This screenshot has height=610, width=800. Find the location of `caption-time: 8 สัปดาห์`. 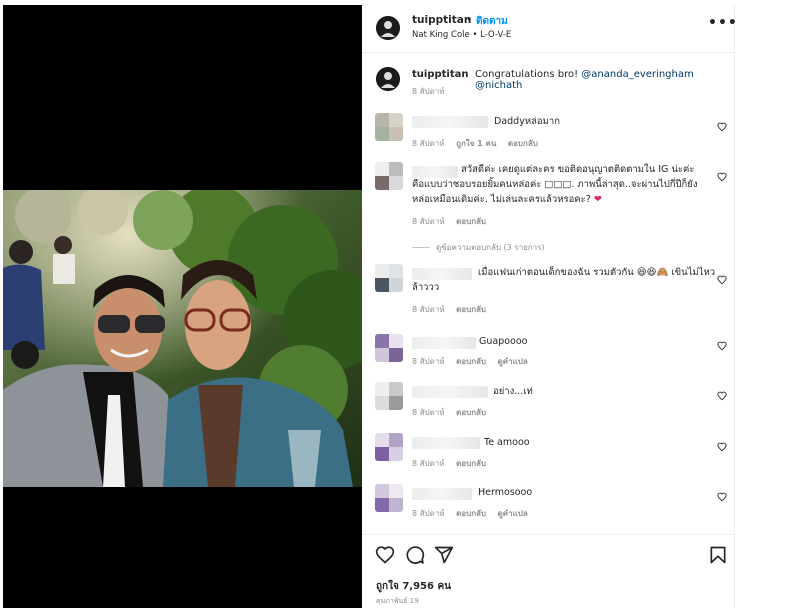

caption-time: 8 สัปดาห์ is located at coordinates (428, 91).